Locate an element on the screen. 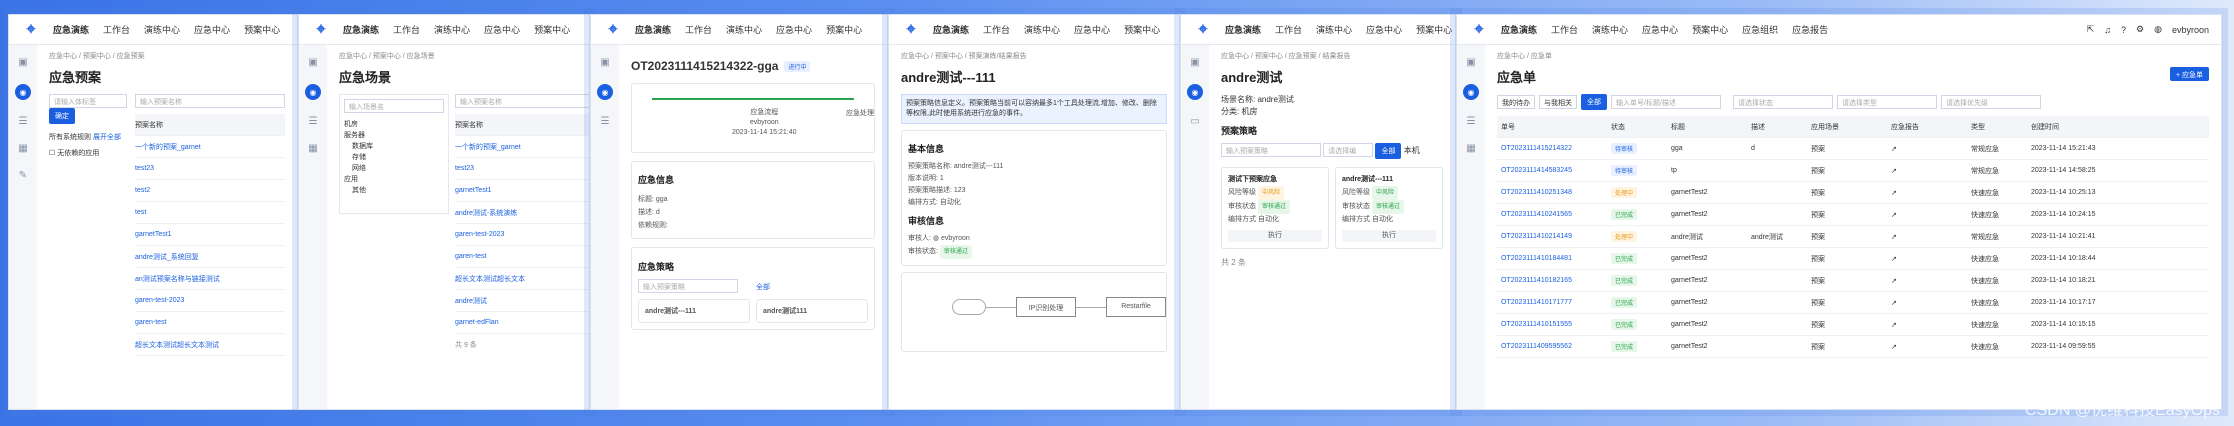 The width and height of the screenshot is (2234, 426). tag-search-input: 请输入体标签 is located at coordinates (88, 101).